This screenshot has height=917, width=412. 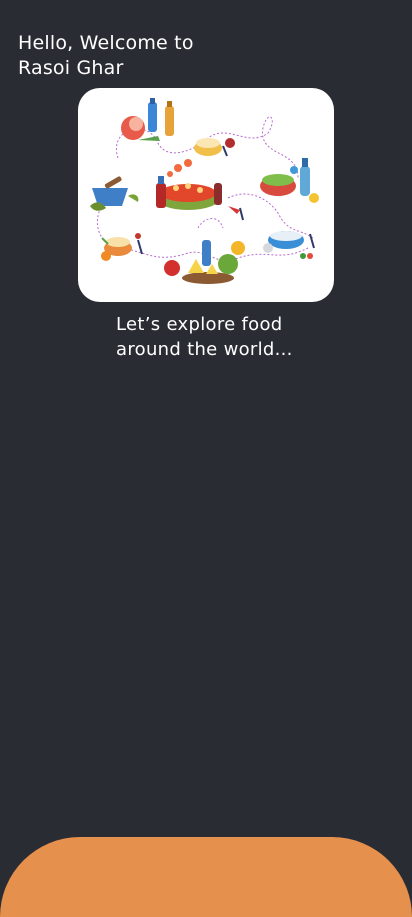 What do you see at coordinates (133, 56) in the screenshot?
I see `welcome-heading: Hello, Welcome to Rasoi Ghar` at bounding box center [133, 56].